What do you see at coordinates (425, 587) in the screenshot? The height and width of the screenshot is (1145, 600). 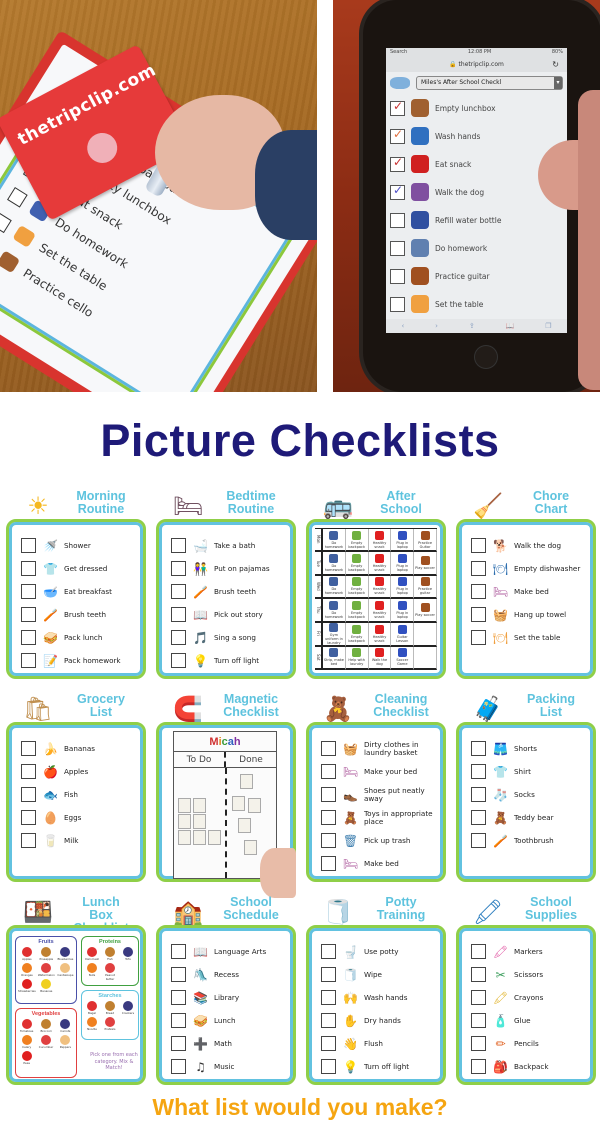 I see `grid-cell: Practice guitar` at bounding box center [425, 587].